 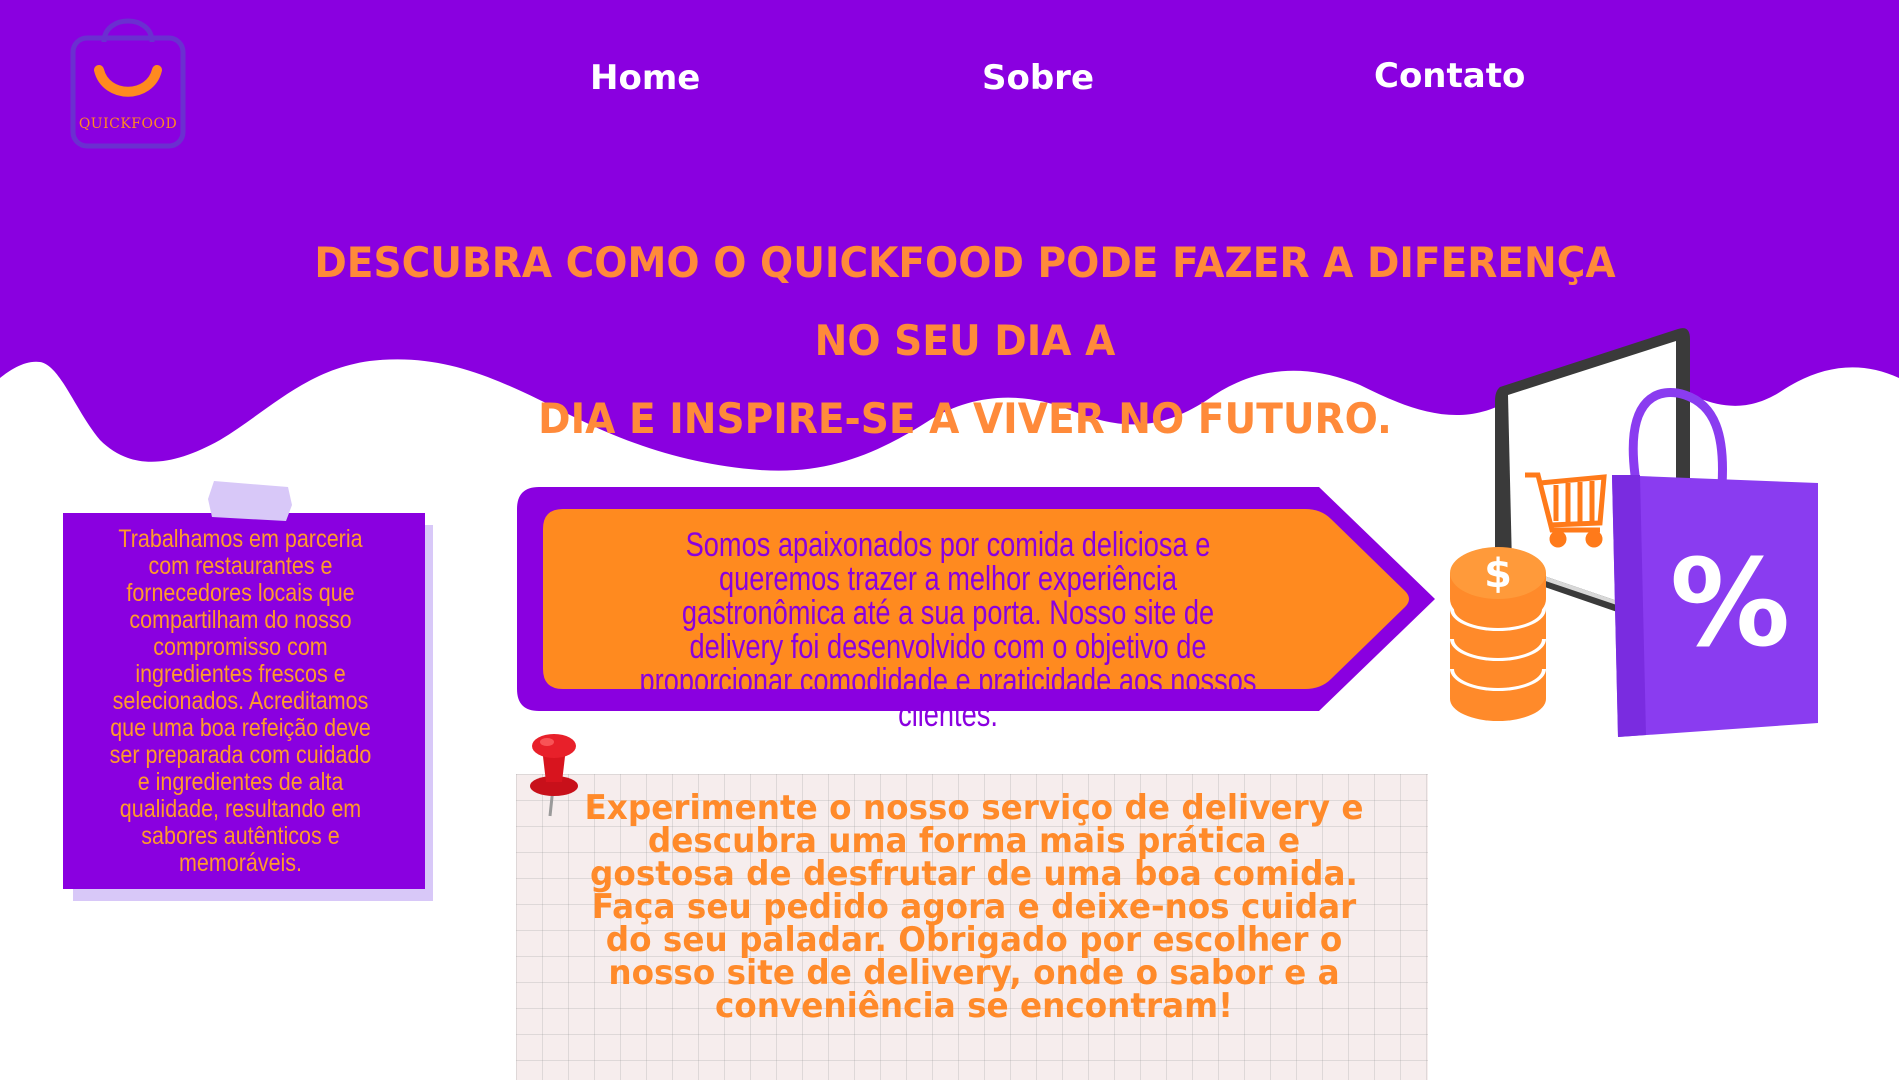 What do you see at coordinates (128, 77) in the screenshot?
I see `quickfood-logo: QUICKFOOD` at bounding box center [128, 77].